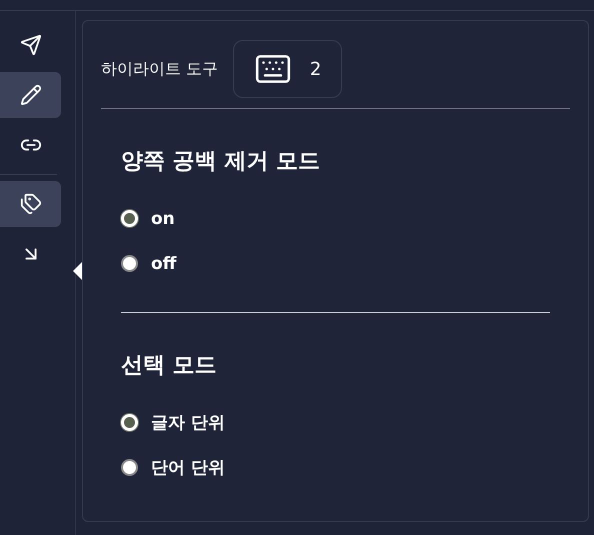 Image resolution: width=594 pixels, height=535 pixels. Describe the element at coordinates (31, 45) in the screenshot. I see `send-icon` at that location.